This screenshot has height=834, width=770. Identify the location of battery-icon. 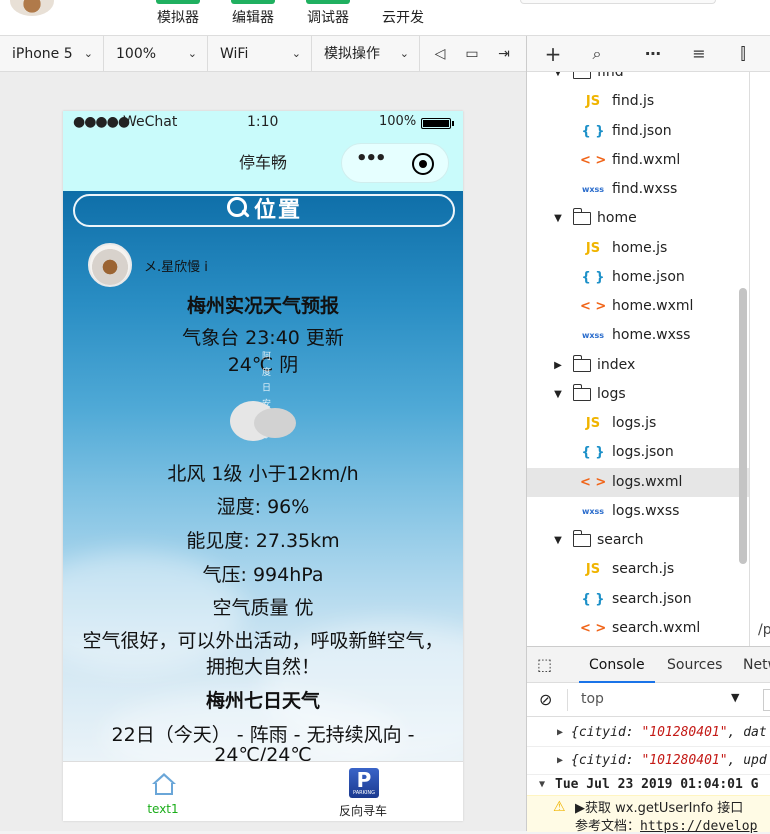
(437, 123).